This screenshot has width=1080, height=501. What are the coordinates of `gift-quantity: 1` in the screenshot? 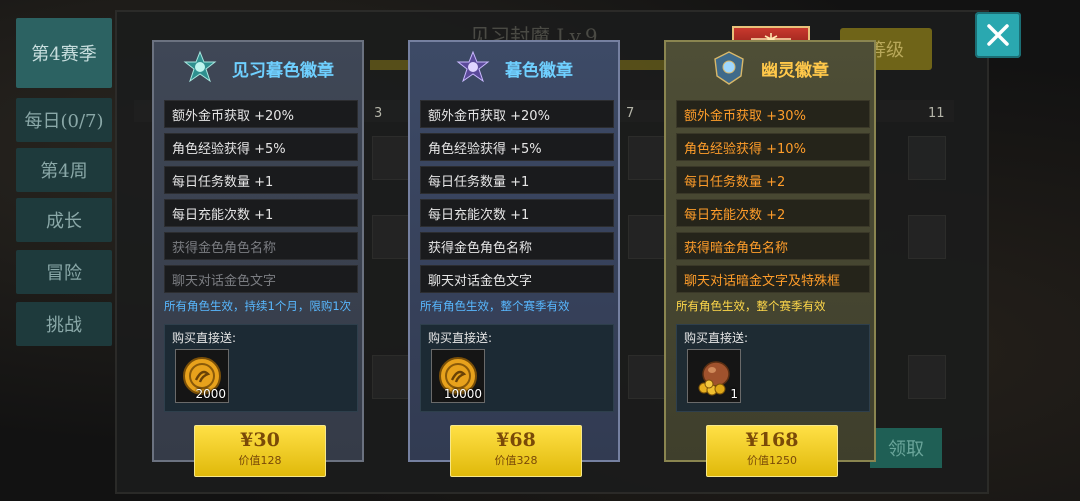 It's located at (734, 394).